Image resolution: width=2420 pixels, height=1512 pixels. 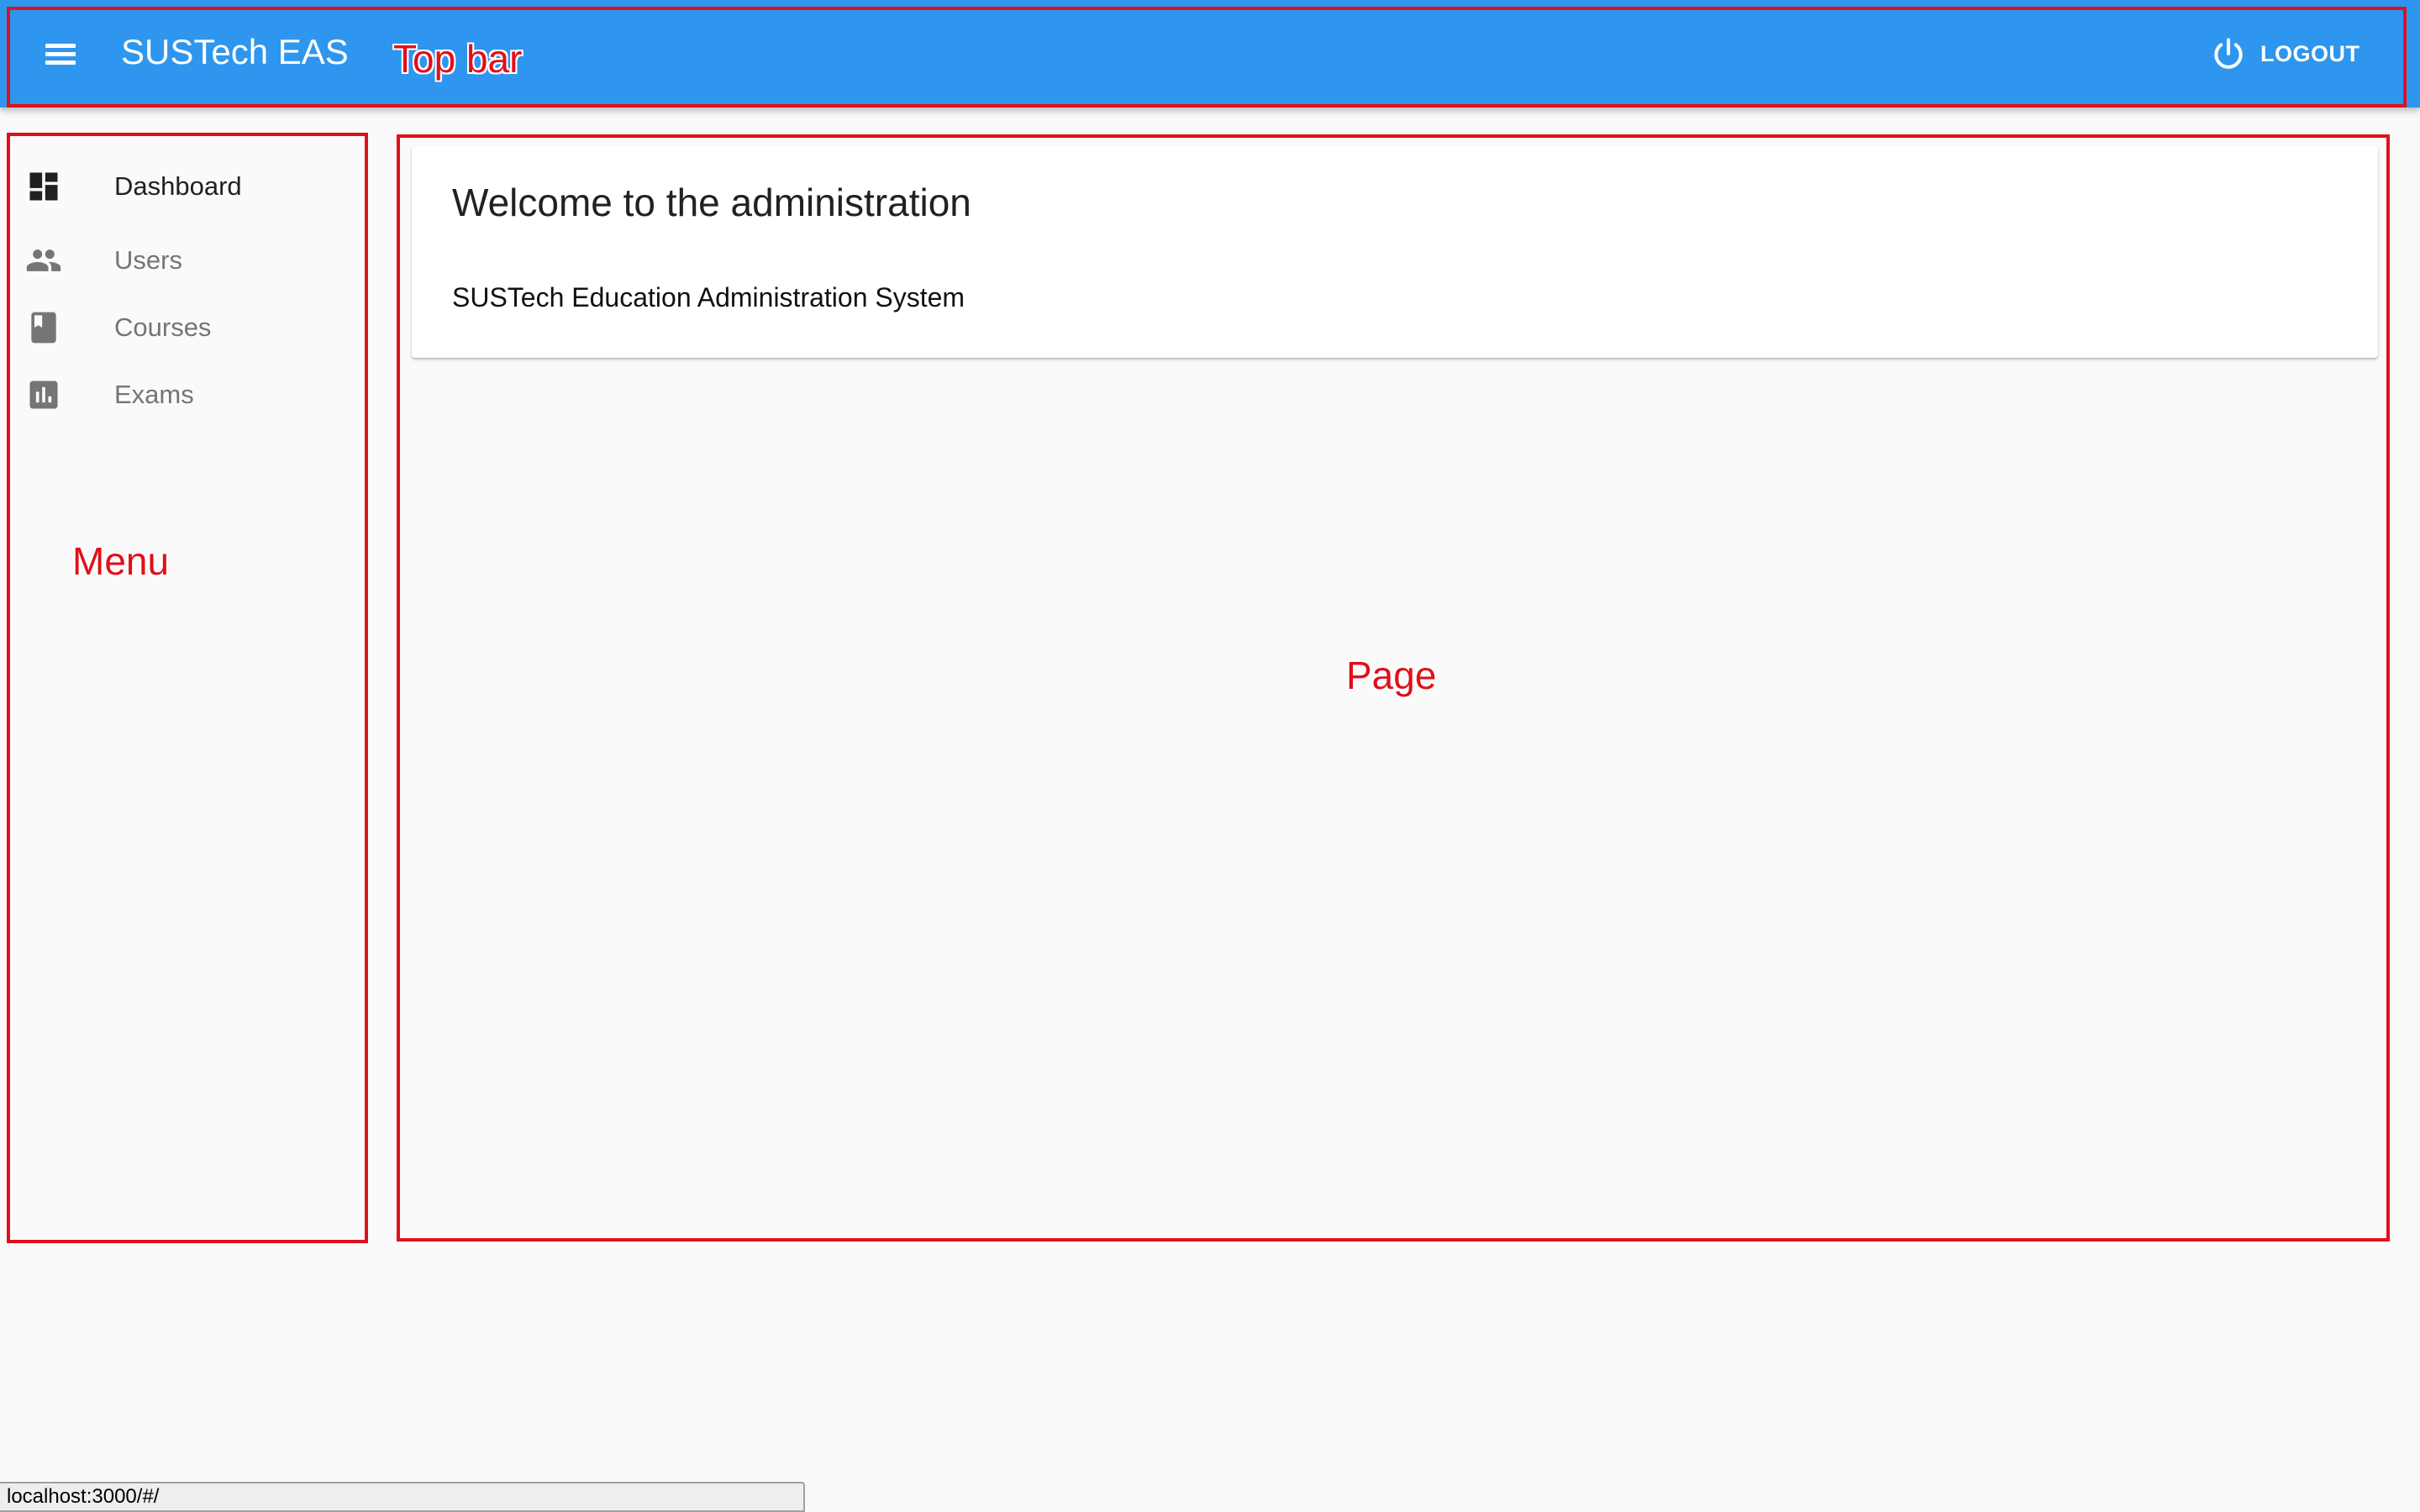 I want to click on sidebar-item-users: Users, so click(x=193, y=260).